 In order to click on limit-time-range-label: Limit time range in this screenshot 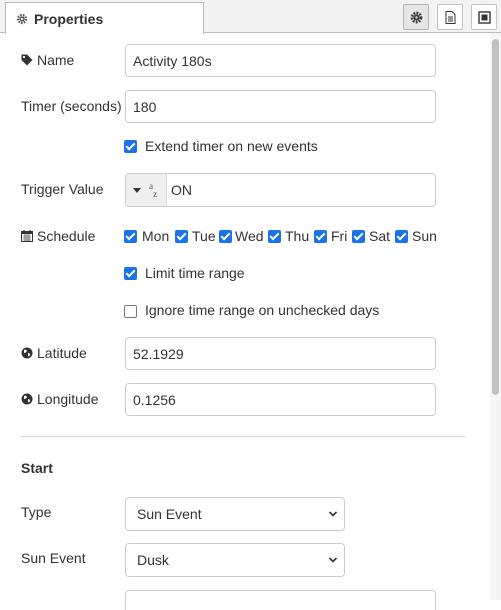, I will do `click(195, 273)`.